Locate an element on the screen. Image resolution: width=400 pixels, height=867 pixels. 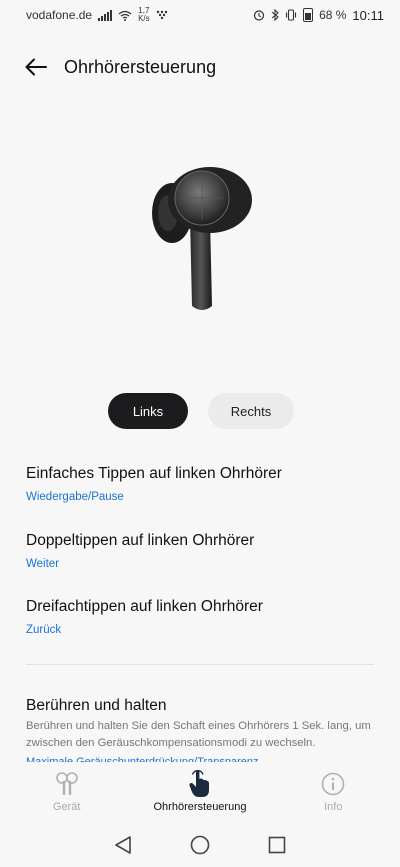
status-bar: vodafone.de 1,7 K/s 68 % 10:11 is located at coordinates (200, 15).